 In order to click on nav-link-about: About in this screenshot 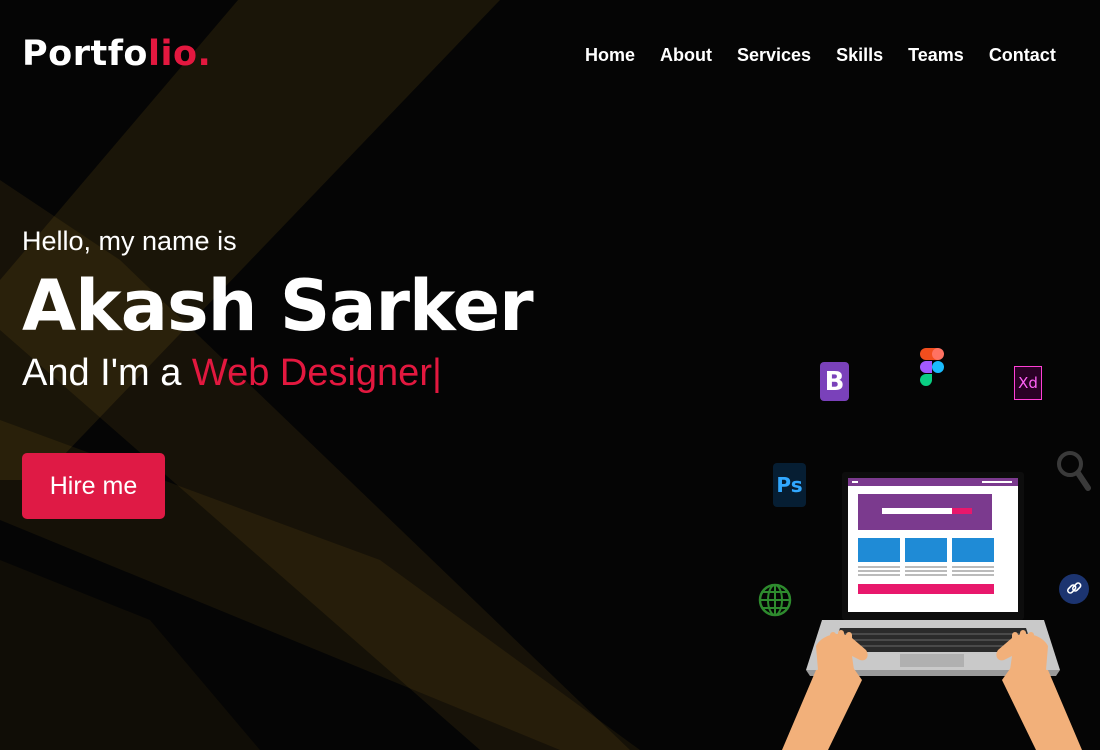, I will do `click(686, 55)`.